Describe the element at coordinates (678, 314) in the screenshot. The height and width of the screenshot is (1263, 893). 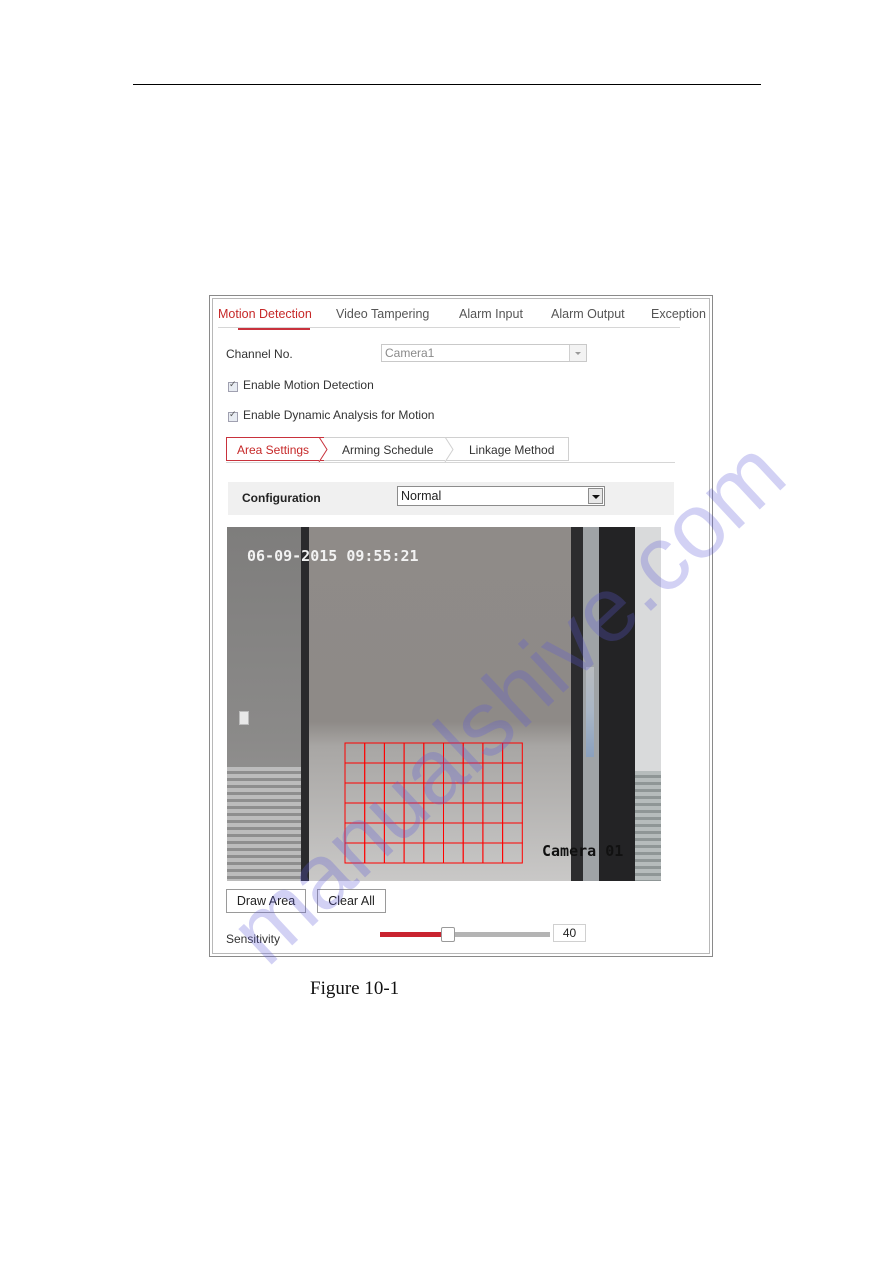
I see `tab-exception: Exception` at that location.